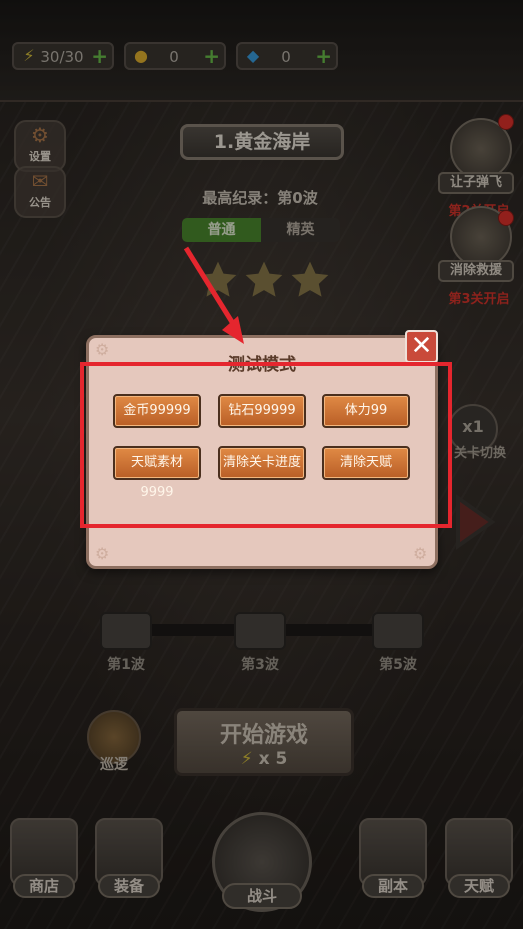  I want to click on highlight-box, so click(266, 445).